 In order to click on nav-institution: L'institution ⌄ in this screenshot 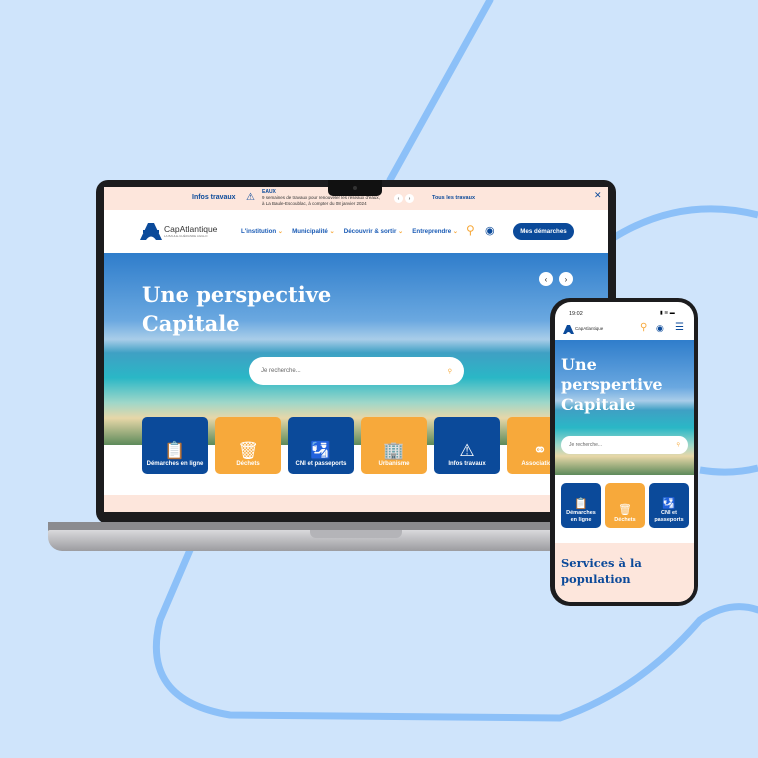, I will do `click(262, 231)`.